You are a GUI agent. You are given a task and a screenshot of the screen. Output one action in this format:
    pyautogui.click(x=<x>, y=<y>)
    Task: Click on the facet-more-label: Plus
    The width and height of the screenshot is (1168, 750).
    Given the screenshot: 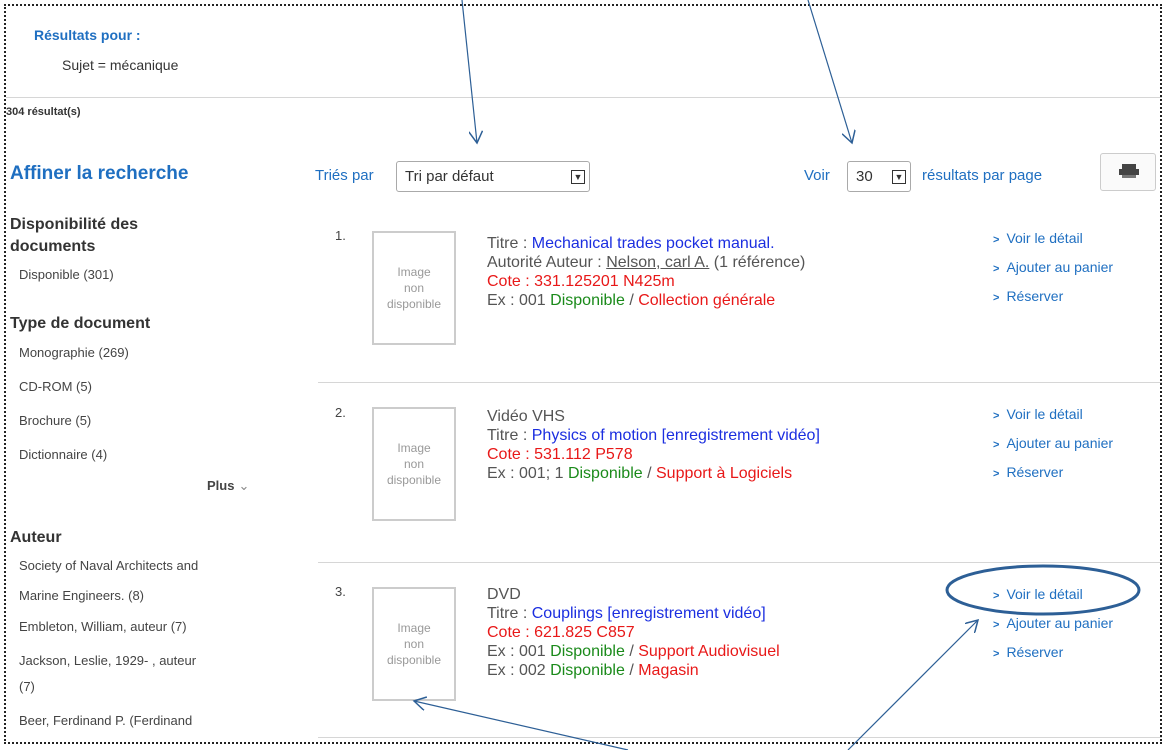 What is the action you would take?
    pyautogui.click(x=221, y=485)
    